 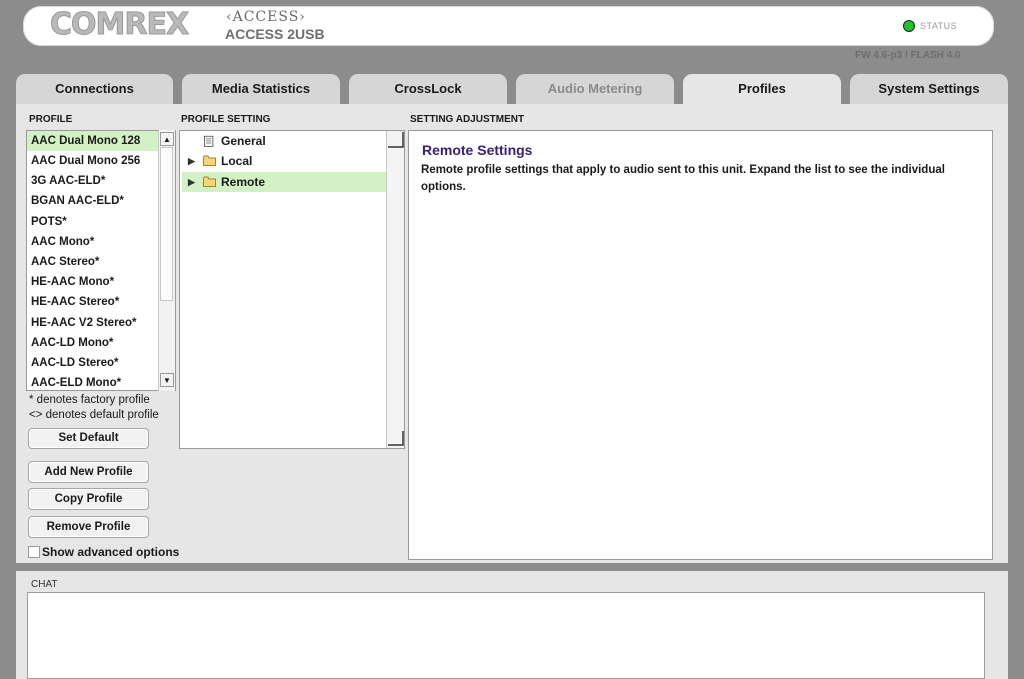 I want to click on model-label: ACCESS 2USB, so click(x=275, y=34).